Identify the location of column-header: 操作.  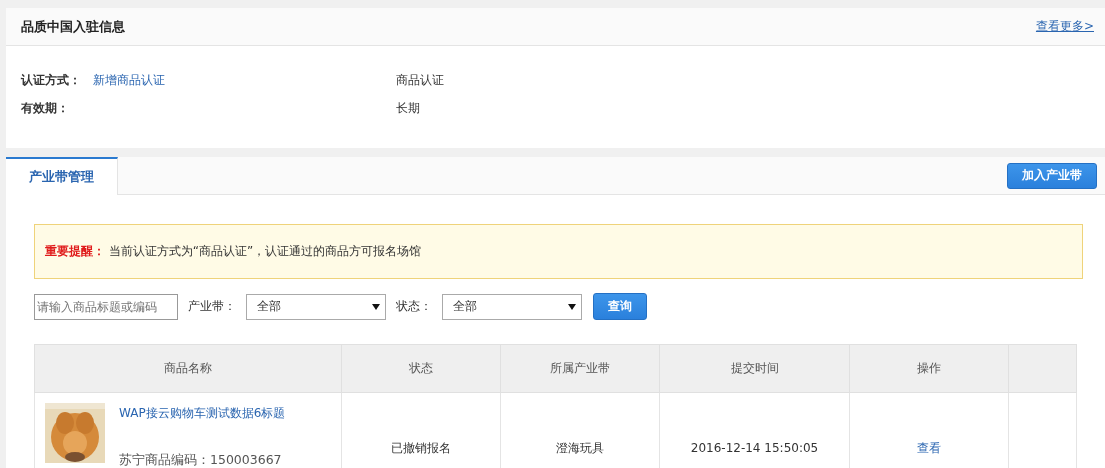
(929, 368).